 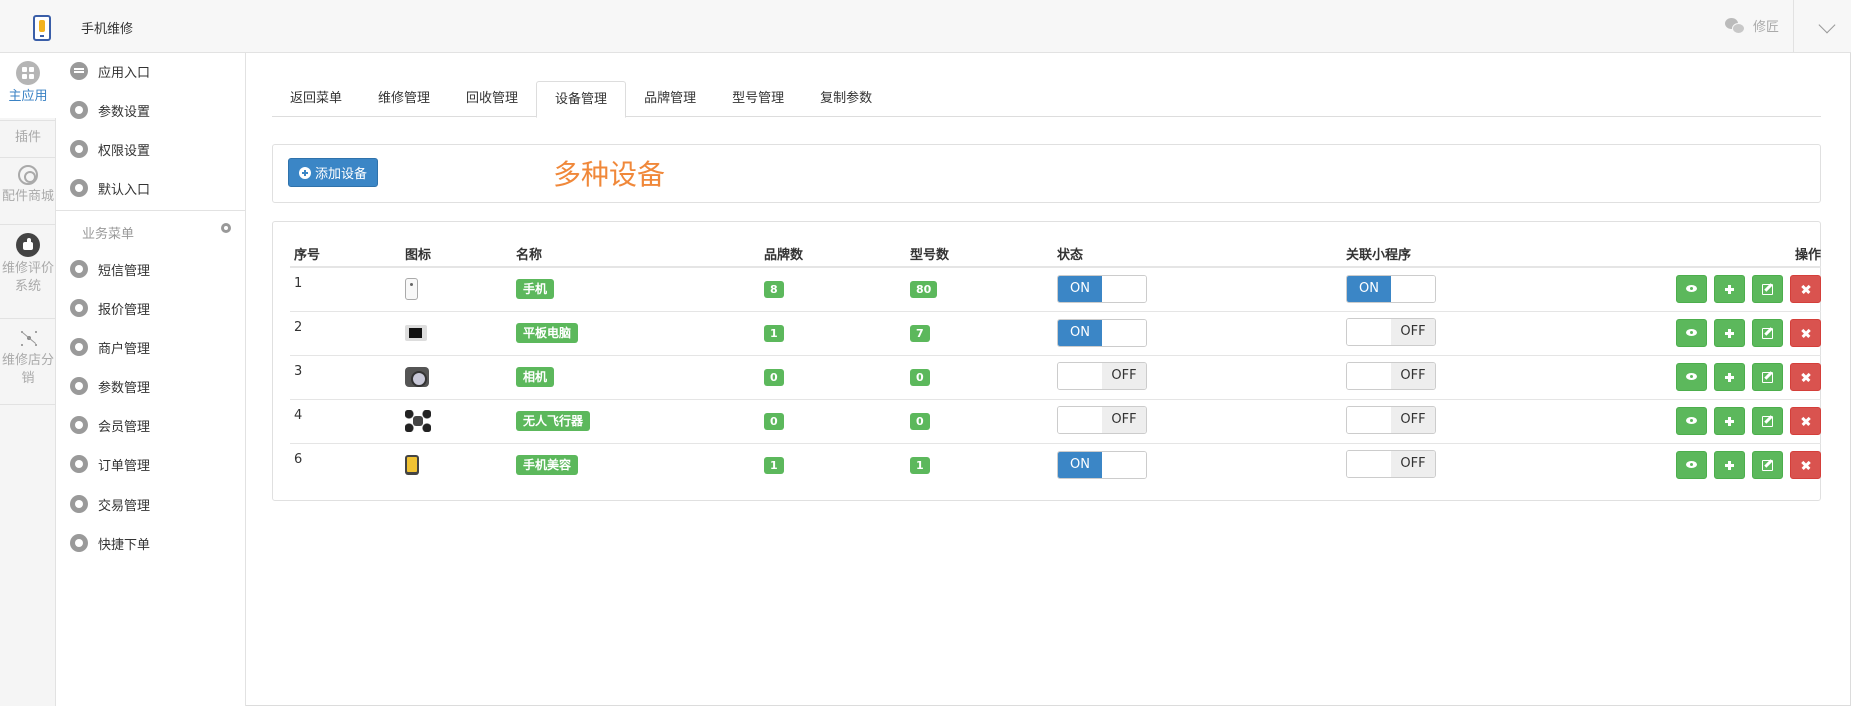 What do you see at coordinates (110, 71) in the screenshot?
I see `sidebar-item-app-entry: 应用入口` at bounding box center [110, 71].